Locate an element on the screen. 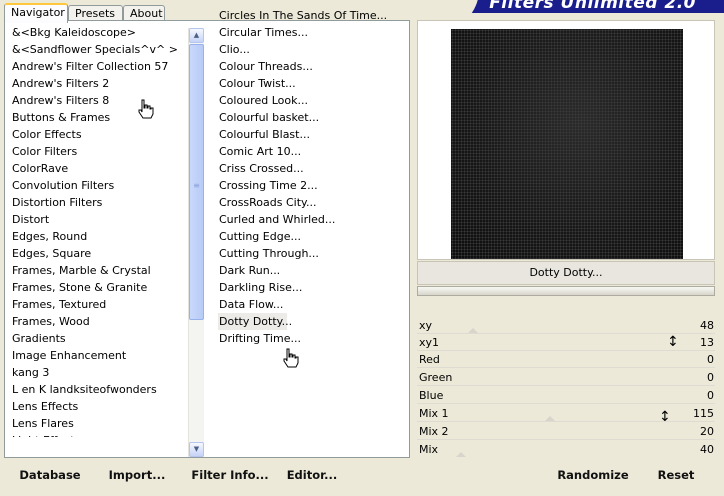 The height and width of the screenshot is (496, 724). category-item: ColorRave is located at coordinates (100, 168).